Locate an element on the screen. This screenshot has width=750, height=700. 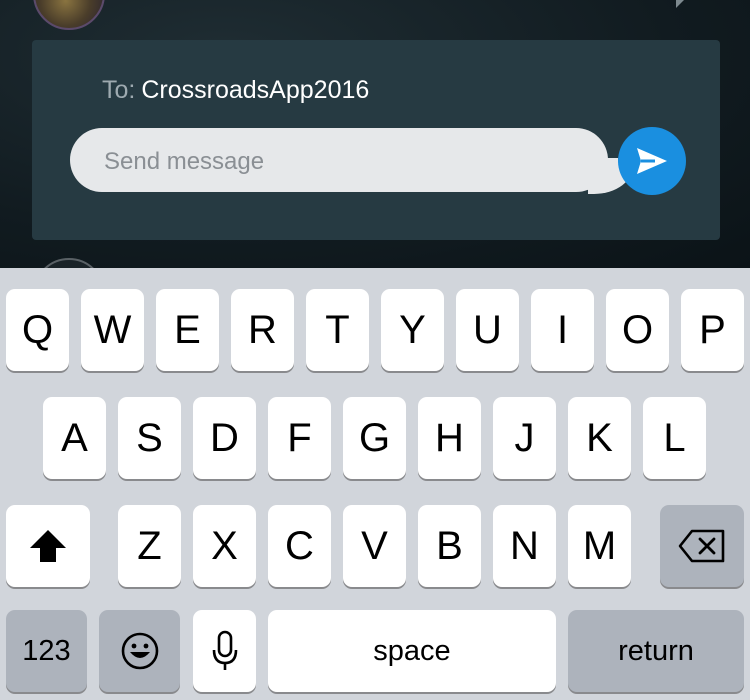
key-i: I is located at coordinates (562, 330).